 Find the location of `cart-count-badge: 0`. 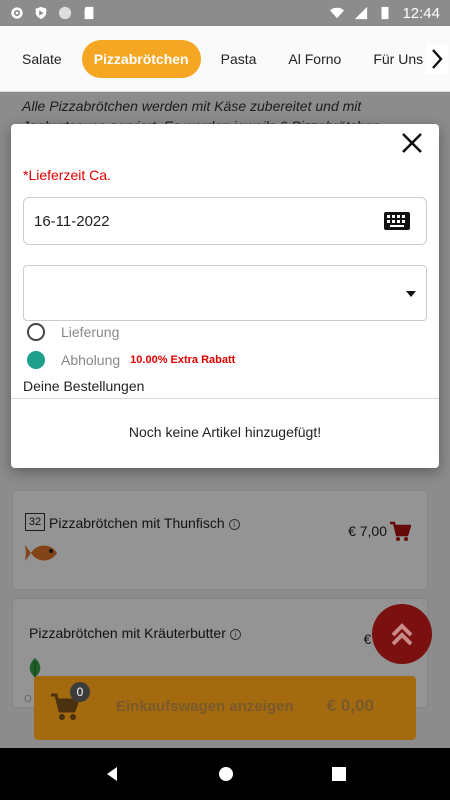

cart-count-badge: 0 is located at coordinates (80, 692).